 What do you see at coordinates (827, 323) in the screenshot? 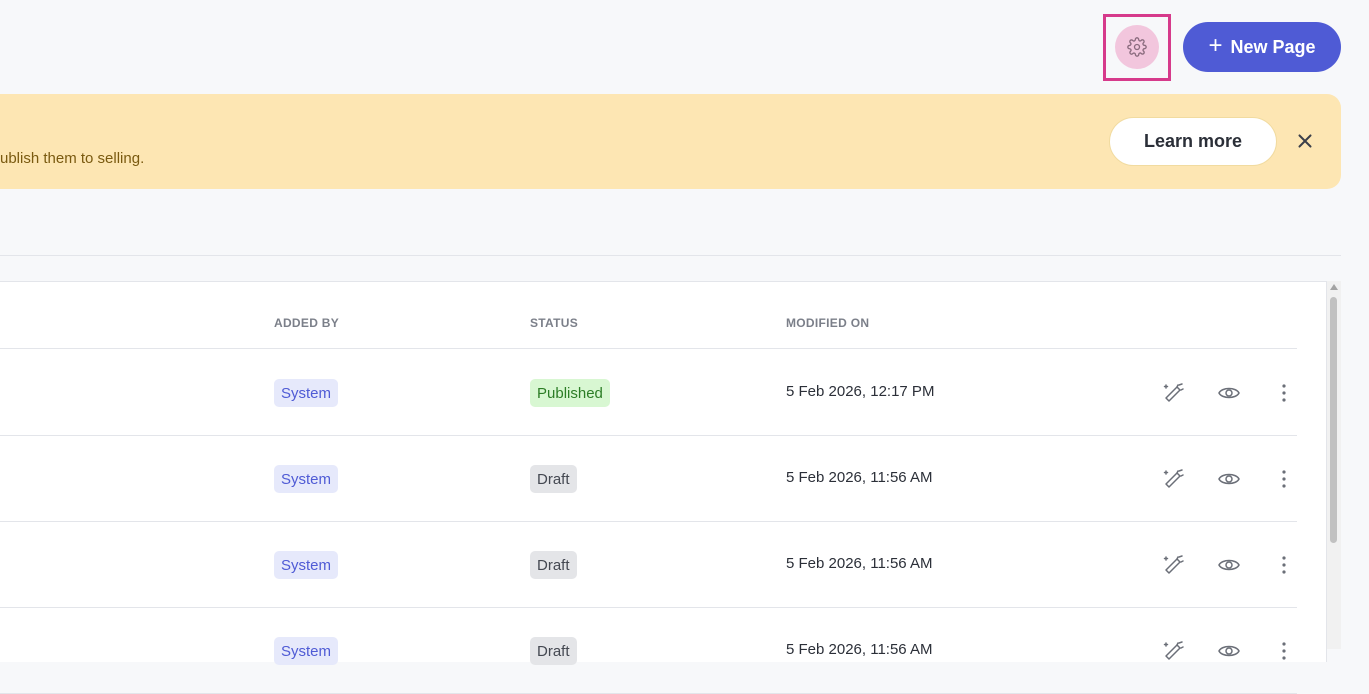
I see `column-header-modified-on: MODIFIED ON` at bounding box center [827, 323].